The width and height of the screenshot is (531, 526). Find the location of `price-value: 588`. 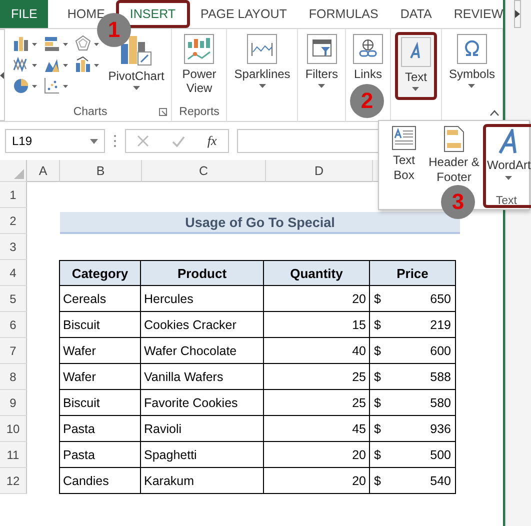

price-value: 588 is located at coordinates (440, 377).